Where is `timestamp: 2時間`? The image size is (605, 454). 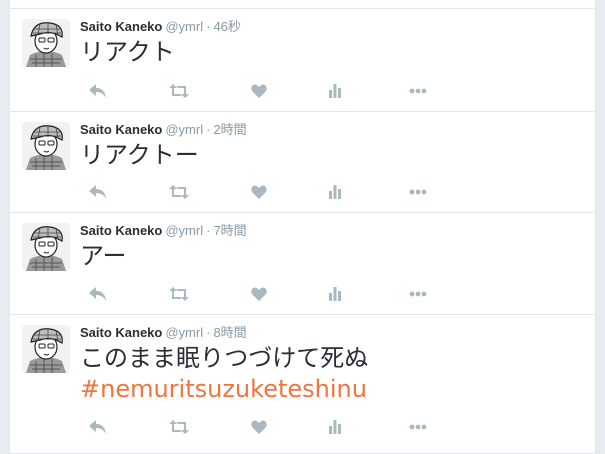
timestamp: 2時間 is located at coordinates (229, 129).